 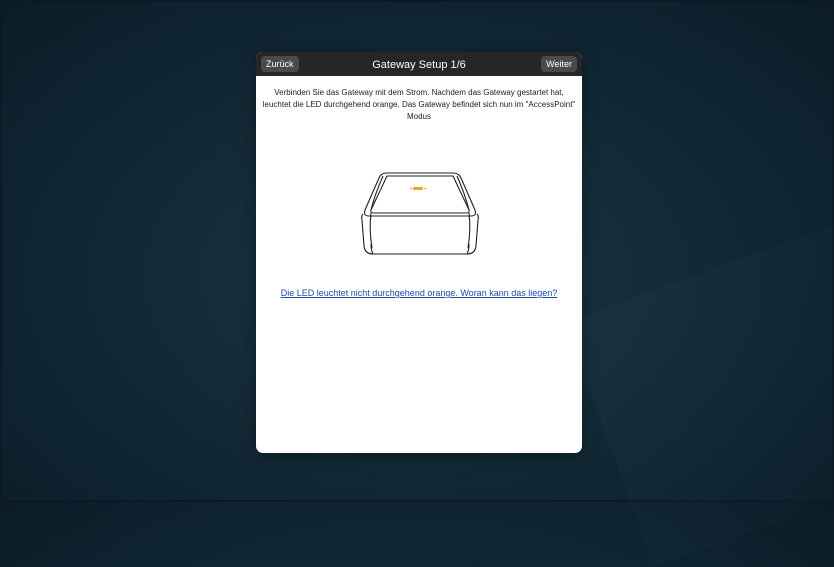 What do you see at coordinates (418, 188) in the screenshot?
I see `led-indicator-icon` at bounding box center [418, 188].